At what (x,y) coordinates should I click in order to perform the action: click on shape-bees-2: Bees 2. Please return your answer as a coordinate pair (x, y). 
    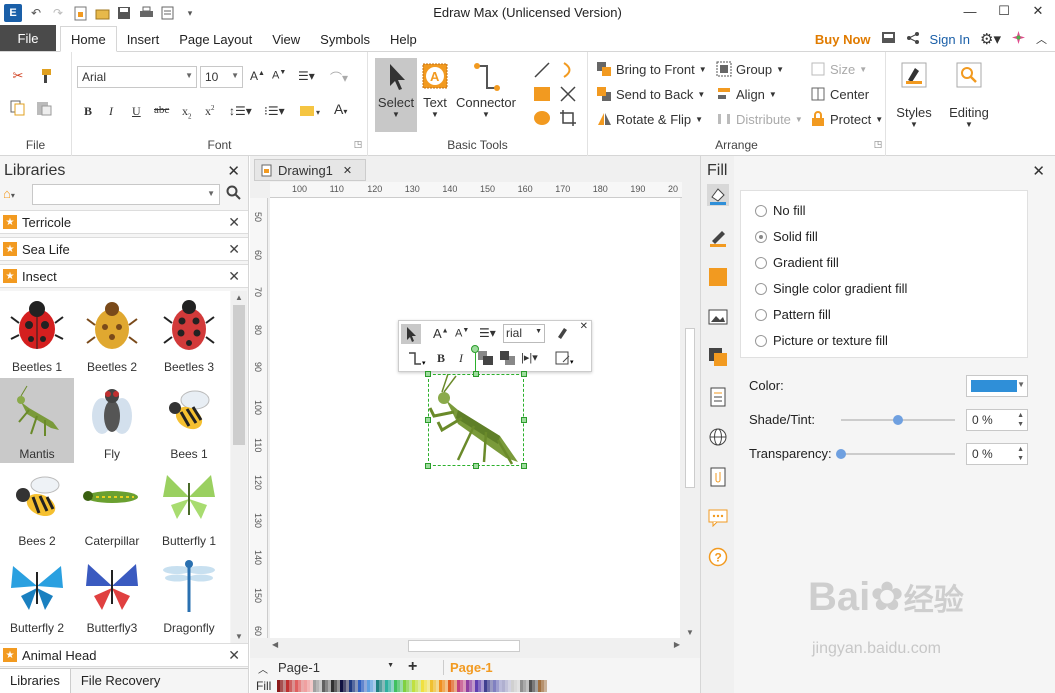
    Looking at the image, I should click on (37, 507).